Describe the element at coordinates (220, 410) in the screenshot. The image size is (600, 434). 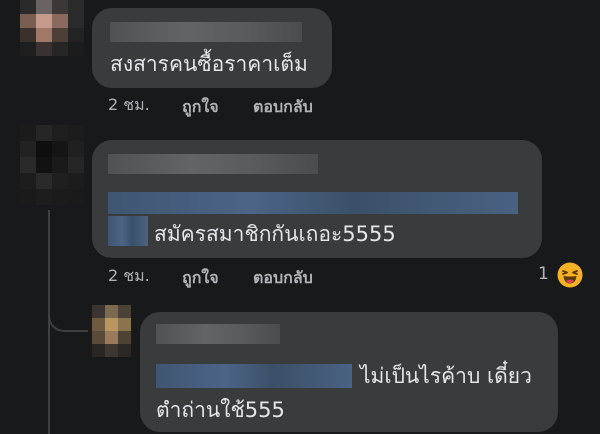
I see `comment-text-line-2: ตำถ่านใช้555` at that location.